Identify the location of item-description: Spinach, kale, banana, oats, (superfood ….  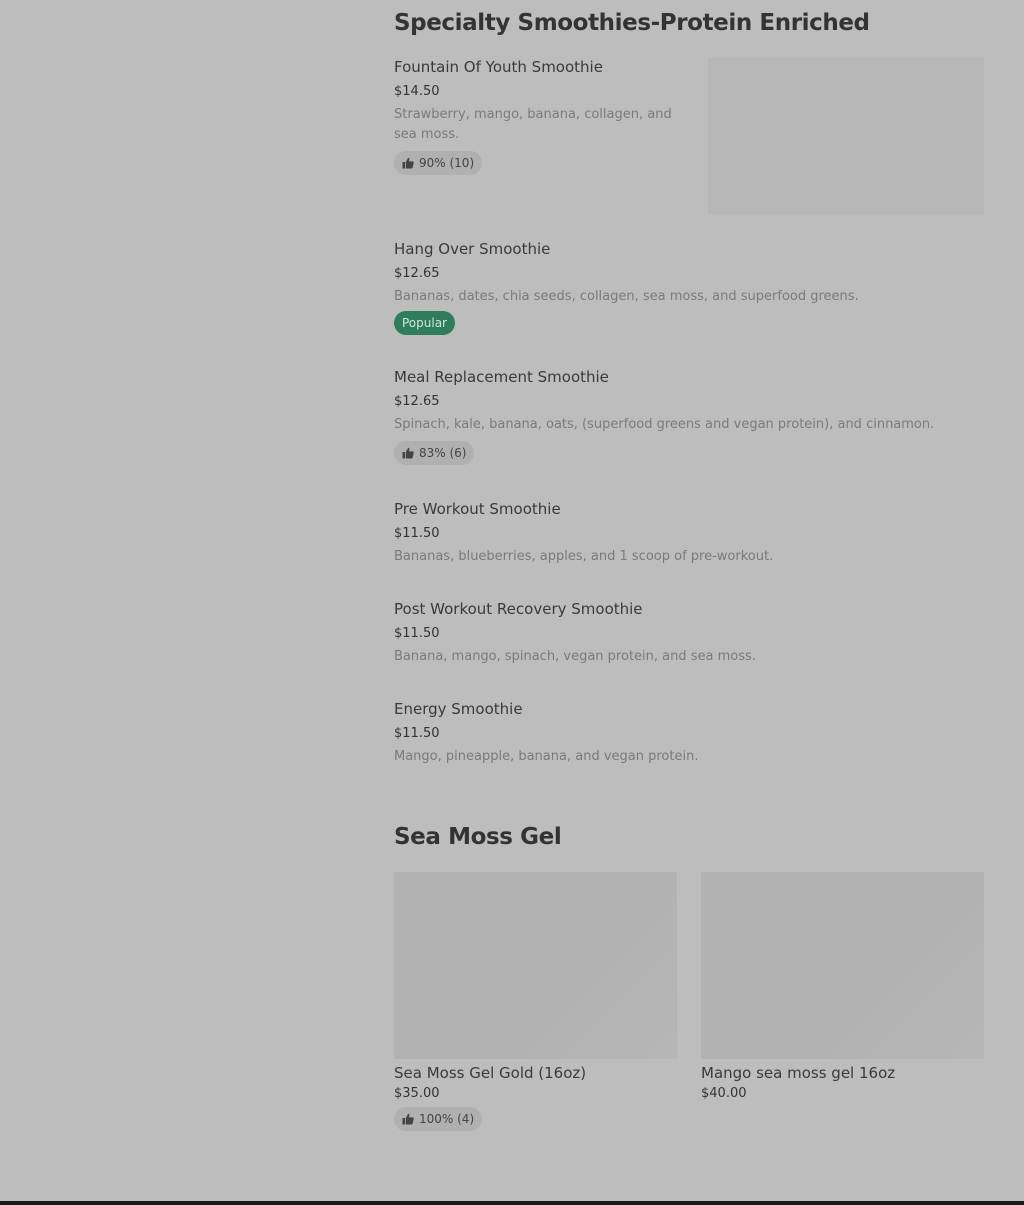
(664, 424).